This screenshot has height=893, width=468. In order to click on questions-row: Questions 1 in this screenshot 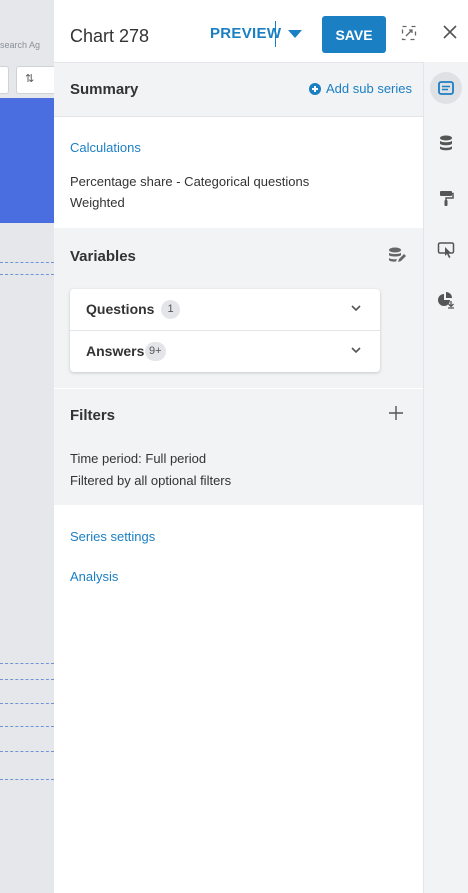, I will do `click(225, 310)`.